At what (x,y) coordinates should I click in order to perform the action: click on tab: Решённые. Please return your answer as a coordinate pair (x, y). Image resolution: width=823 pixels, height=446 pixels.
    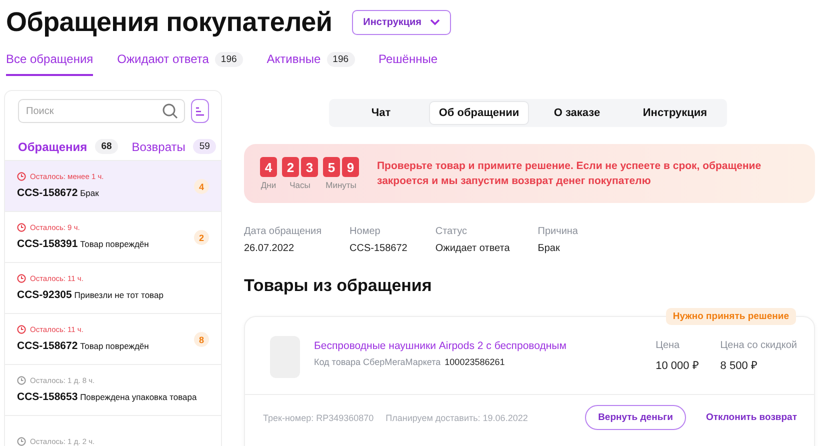
    Looking at the image, I should click on (408, 64).